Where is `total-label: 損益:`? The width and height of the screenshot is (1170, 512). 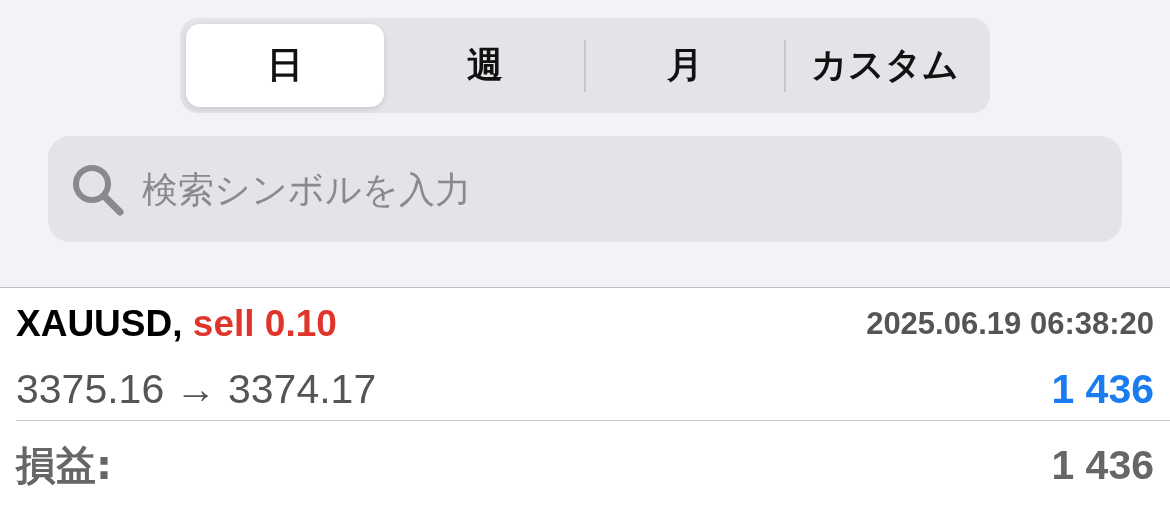 total-label: 損益: is located at coordinates (64, 465).